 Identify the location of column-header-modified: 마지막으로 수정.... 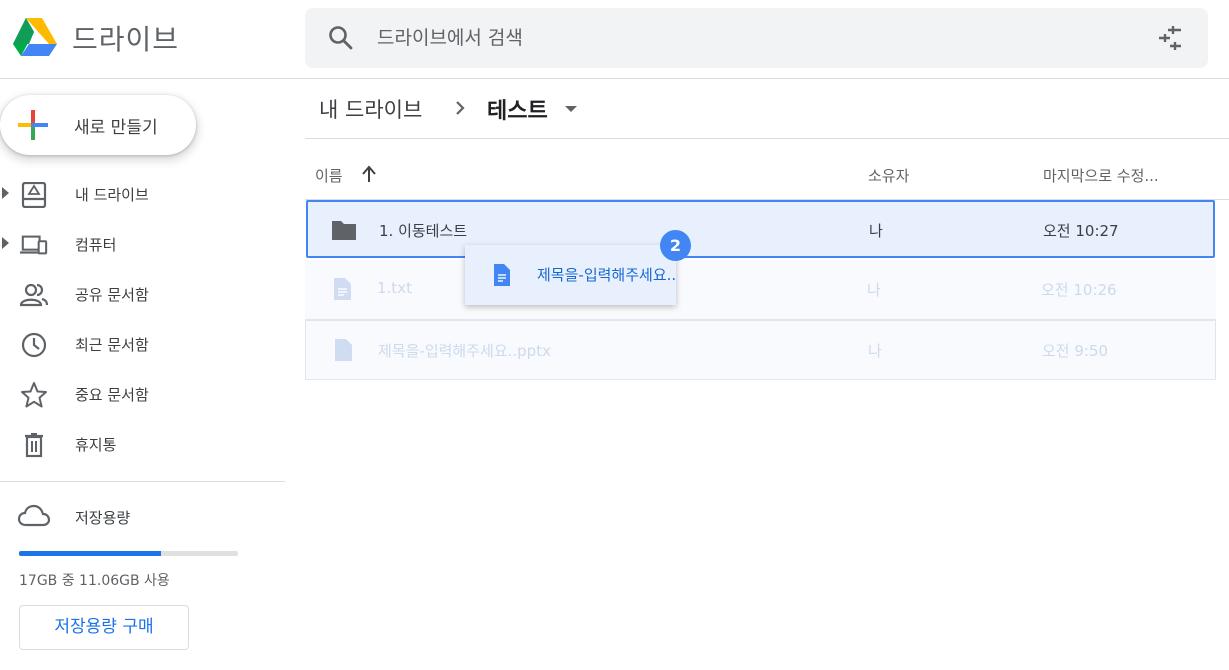
(1101, 175).